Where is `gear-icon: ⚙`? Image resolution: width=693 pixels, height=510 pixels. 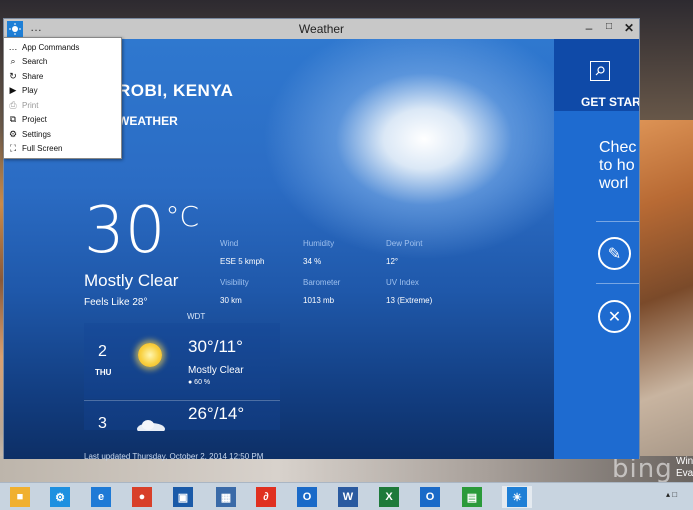
gear-icon: ⚙ is located at coordinates (13, 133).